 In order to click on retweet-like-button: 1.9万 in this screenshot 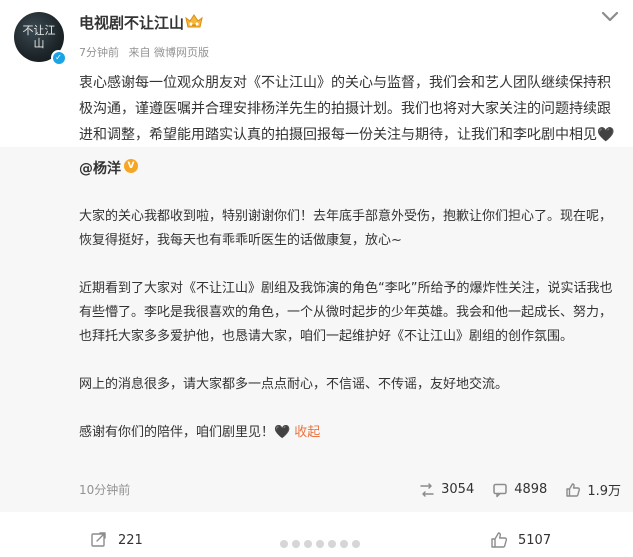, I will do `click(593, 489)`.